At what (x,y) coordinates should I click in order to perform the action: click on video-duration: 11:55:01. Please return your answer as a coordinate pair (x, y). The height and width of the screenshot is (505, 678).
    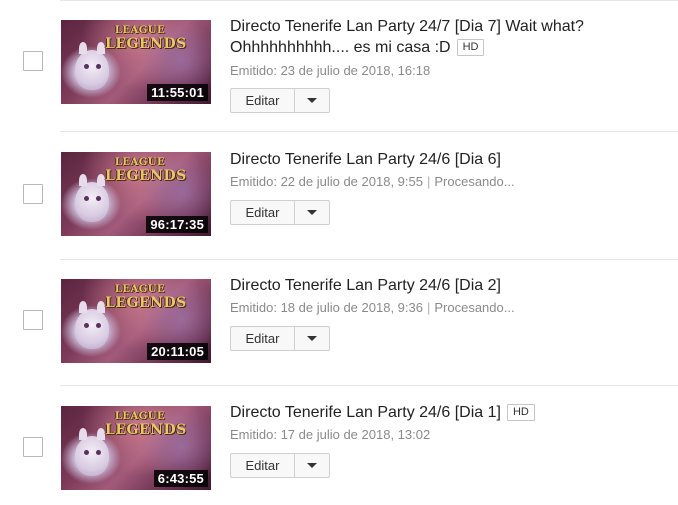
    Looking at the image, I should click on (177, 92).